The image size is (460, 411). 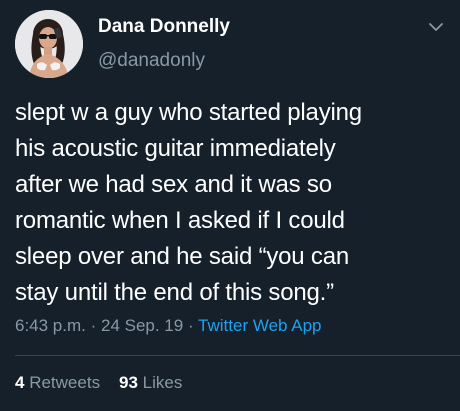 I want to click on author-name: Dana Donnelly, so click(x=164, y=27).